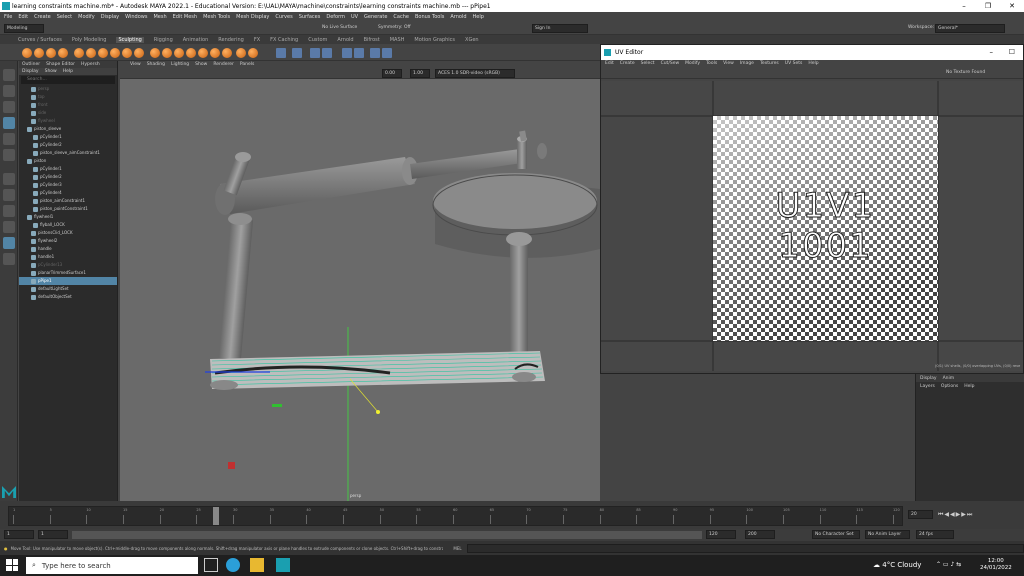 The image size is (1024, 576). What do you see at coordinates (928, 378) in the screenshot?
I see `layer-tab-display: Display` at bounding box center [928, 378].